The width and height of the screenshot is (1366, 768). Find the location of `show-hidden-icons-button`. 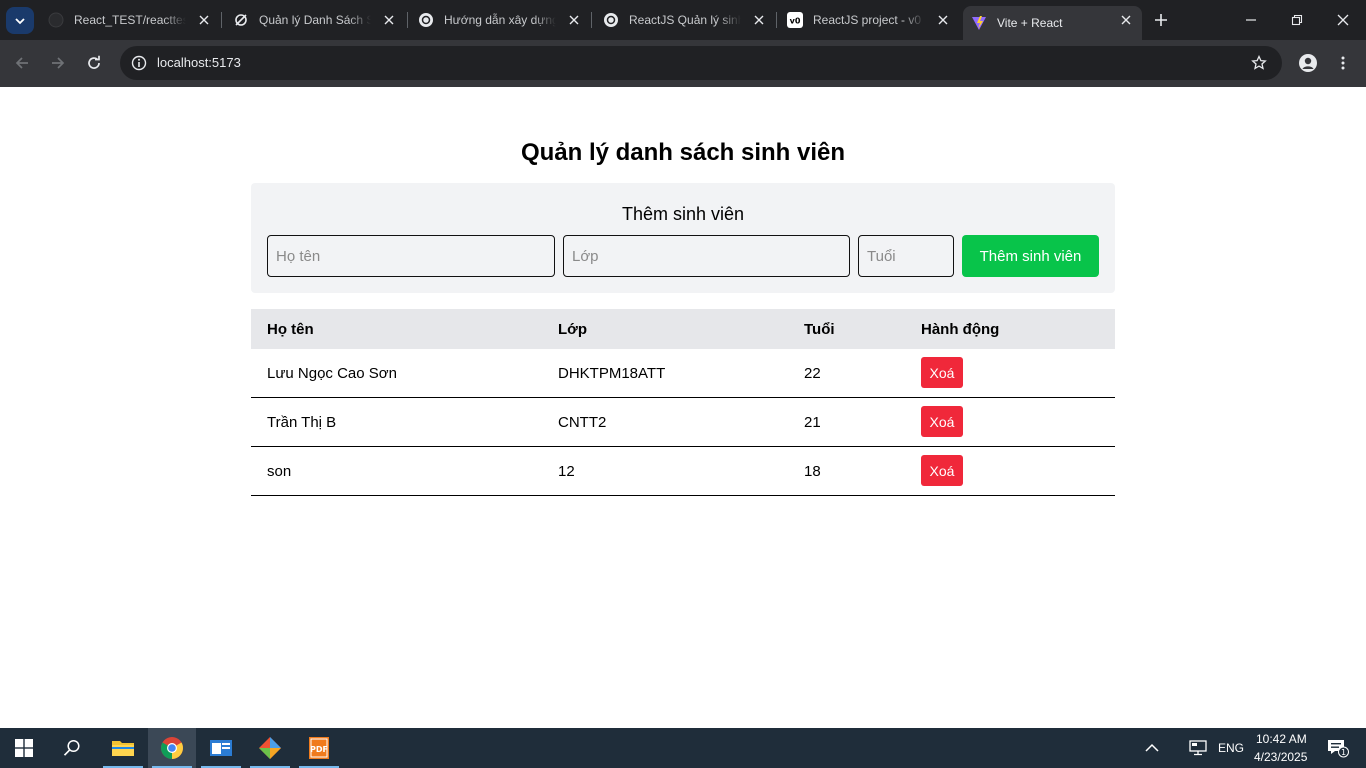

show-hidden-icons-button is located at coordinates (1152, 748).